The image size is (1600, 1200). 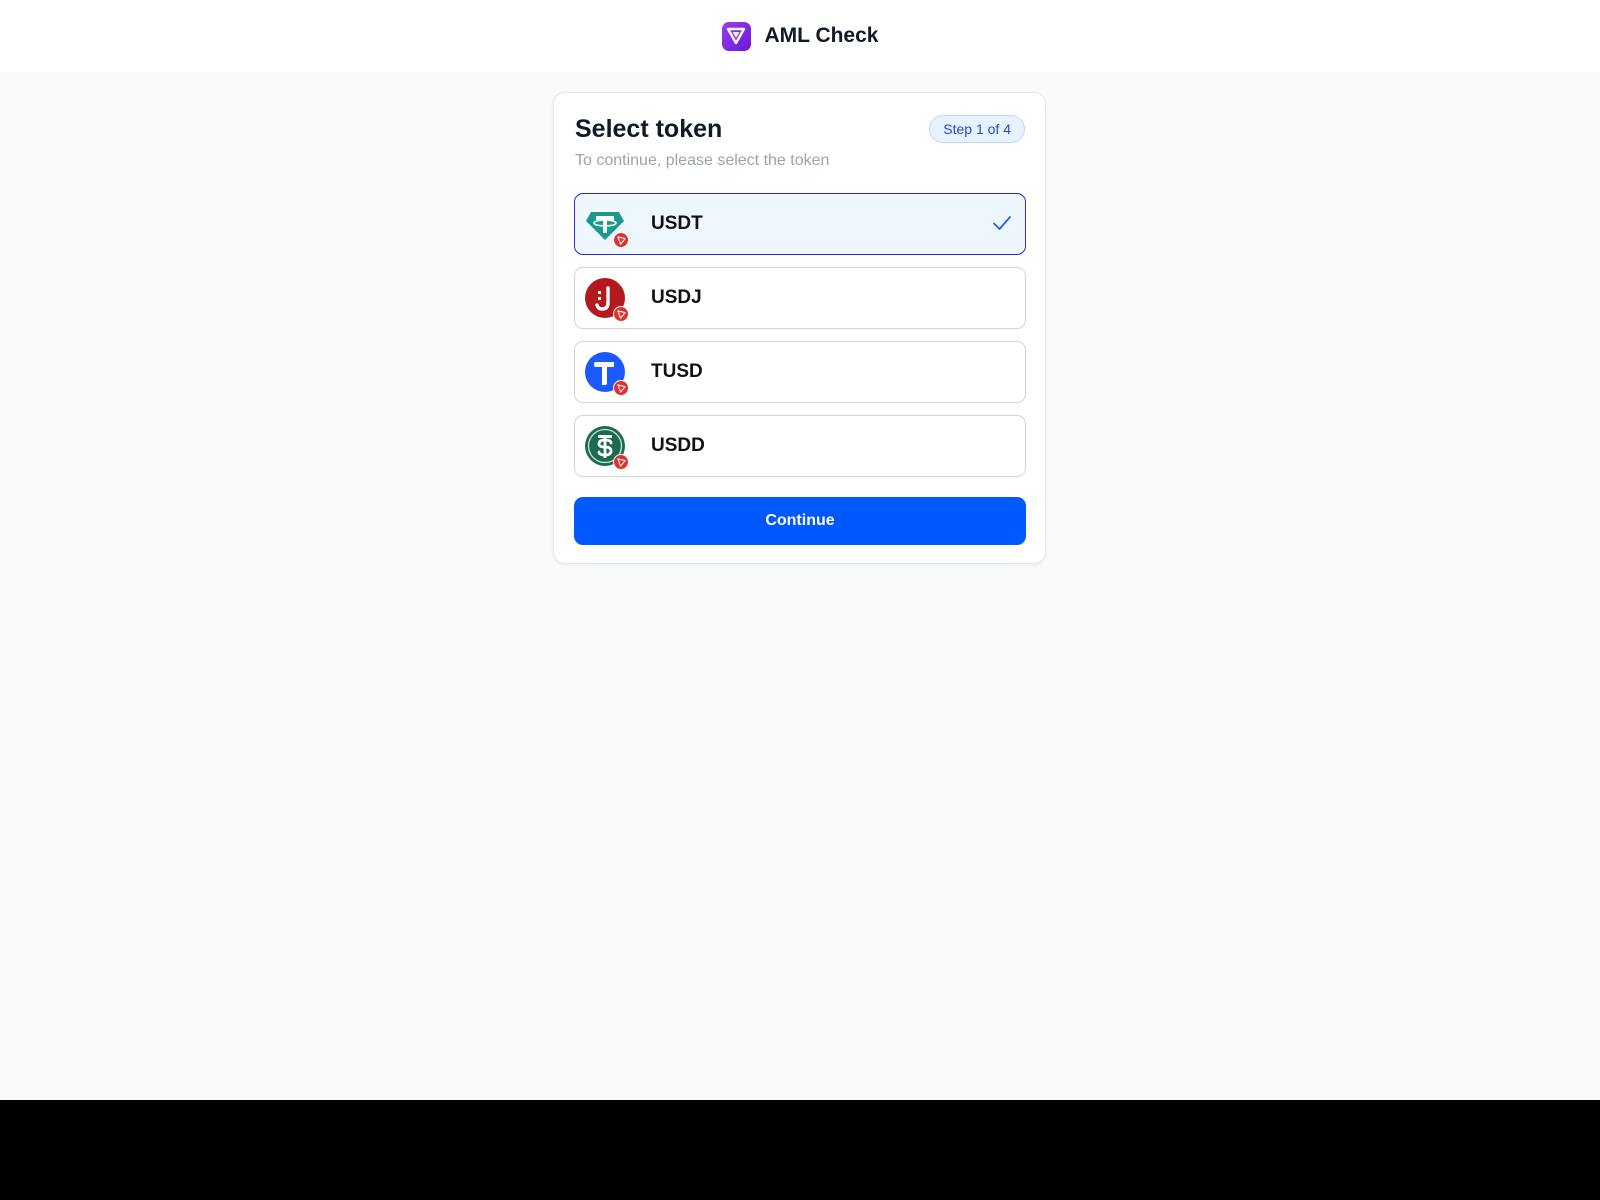 What do you see at coordinates (702, 160) in the screenshot?
I see `page-subtitle: To continue, please select the token` at bounding box center [702, 160].